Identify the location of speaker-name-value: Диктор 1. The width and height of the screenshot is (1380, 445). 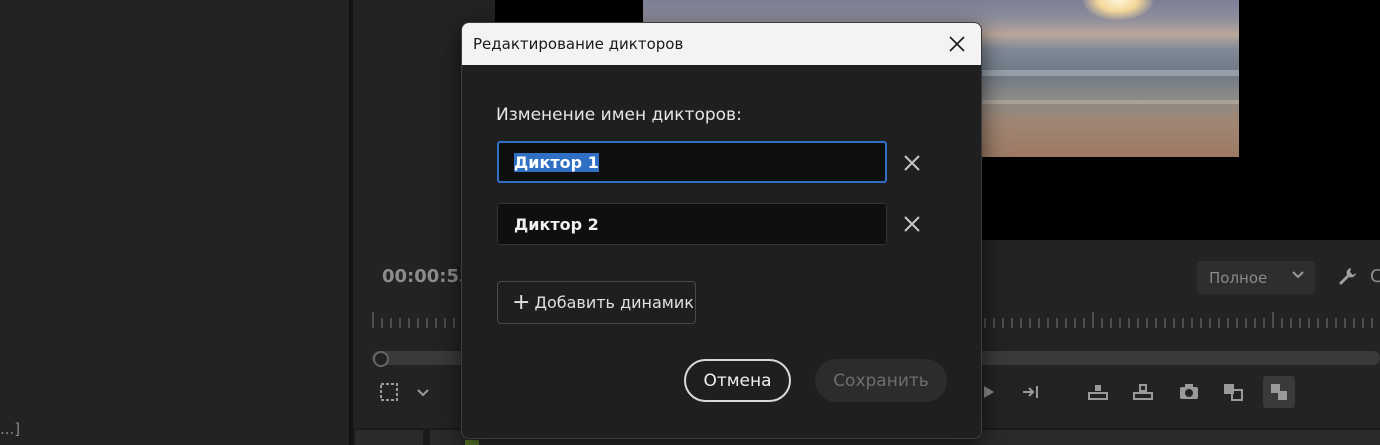
(556, 162).